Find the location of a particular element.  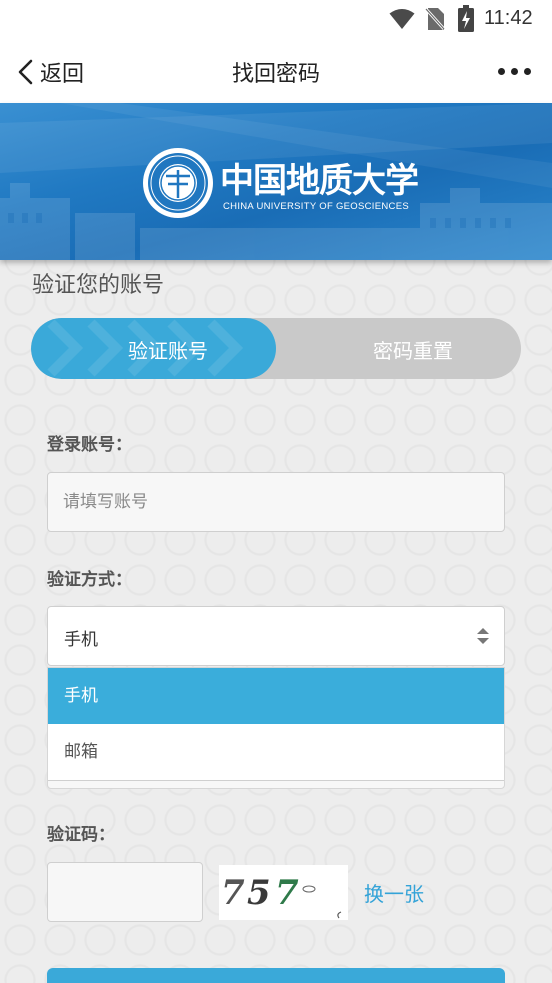

step-verify-account: 验证账号 is located at coordinates (168, 351).